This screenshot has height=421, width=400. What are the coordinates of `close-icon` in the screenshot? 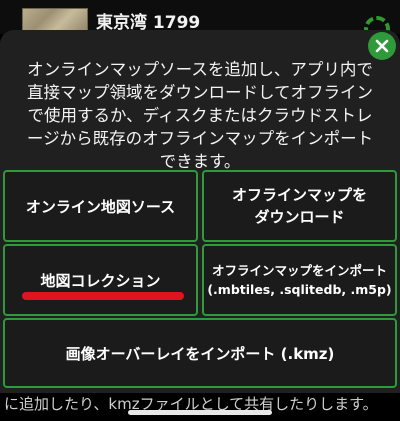 It's located at (382, 46).